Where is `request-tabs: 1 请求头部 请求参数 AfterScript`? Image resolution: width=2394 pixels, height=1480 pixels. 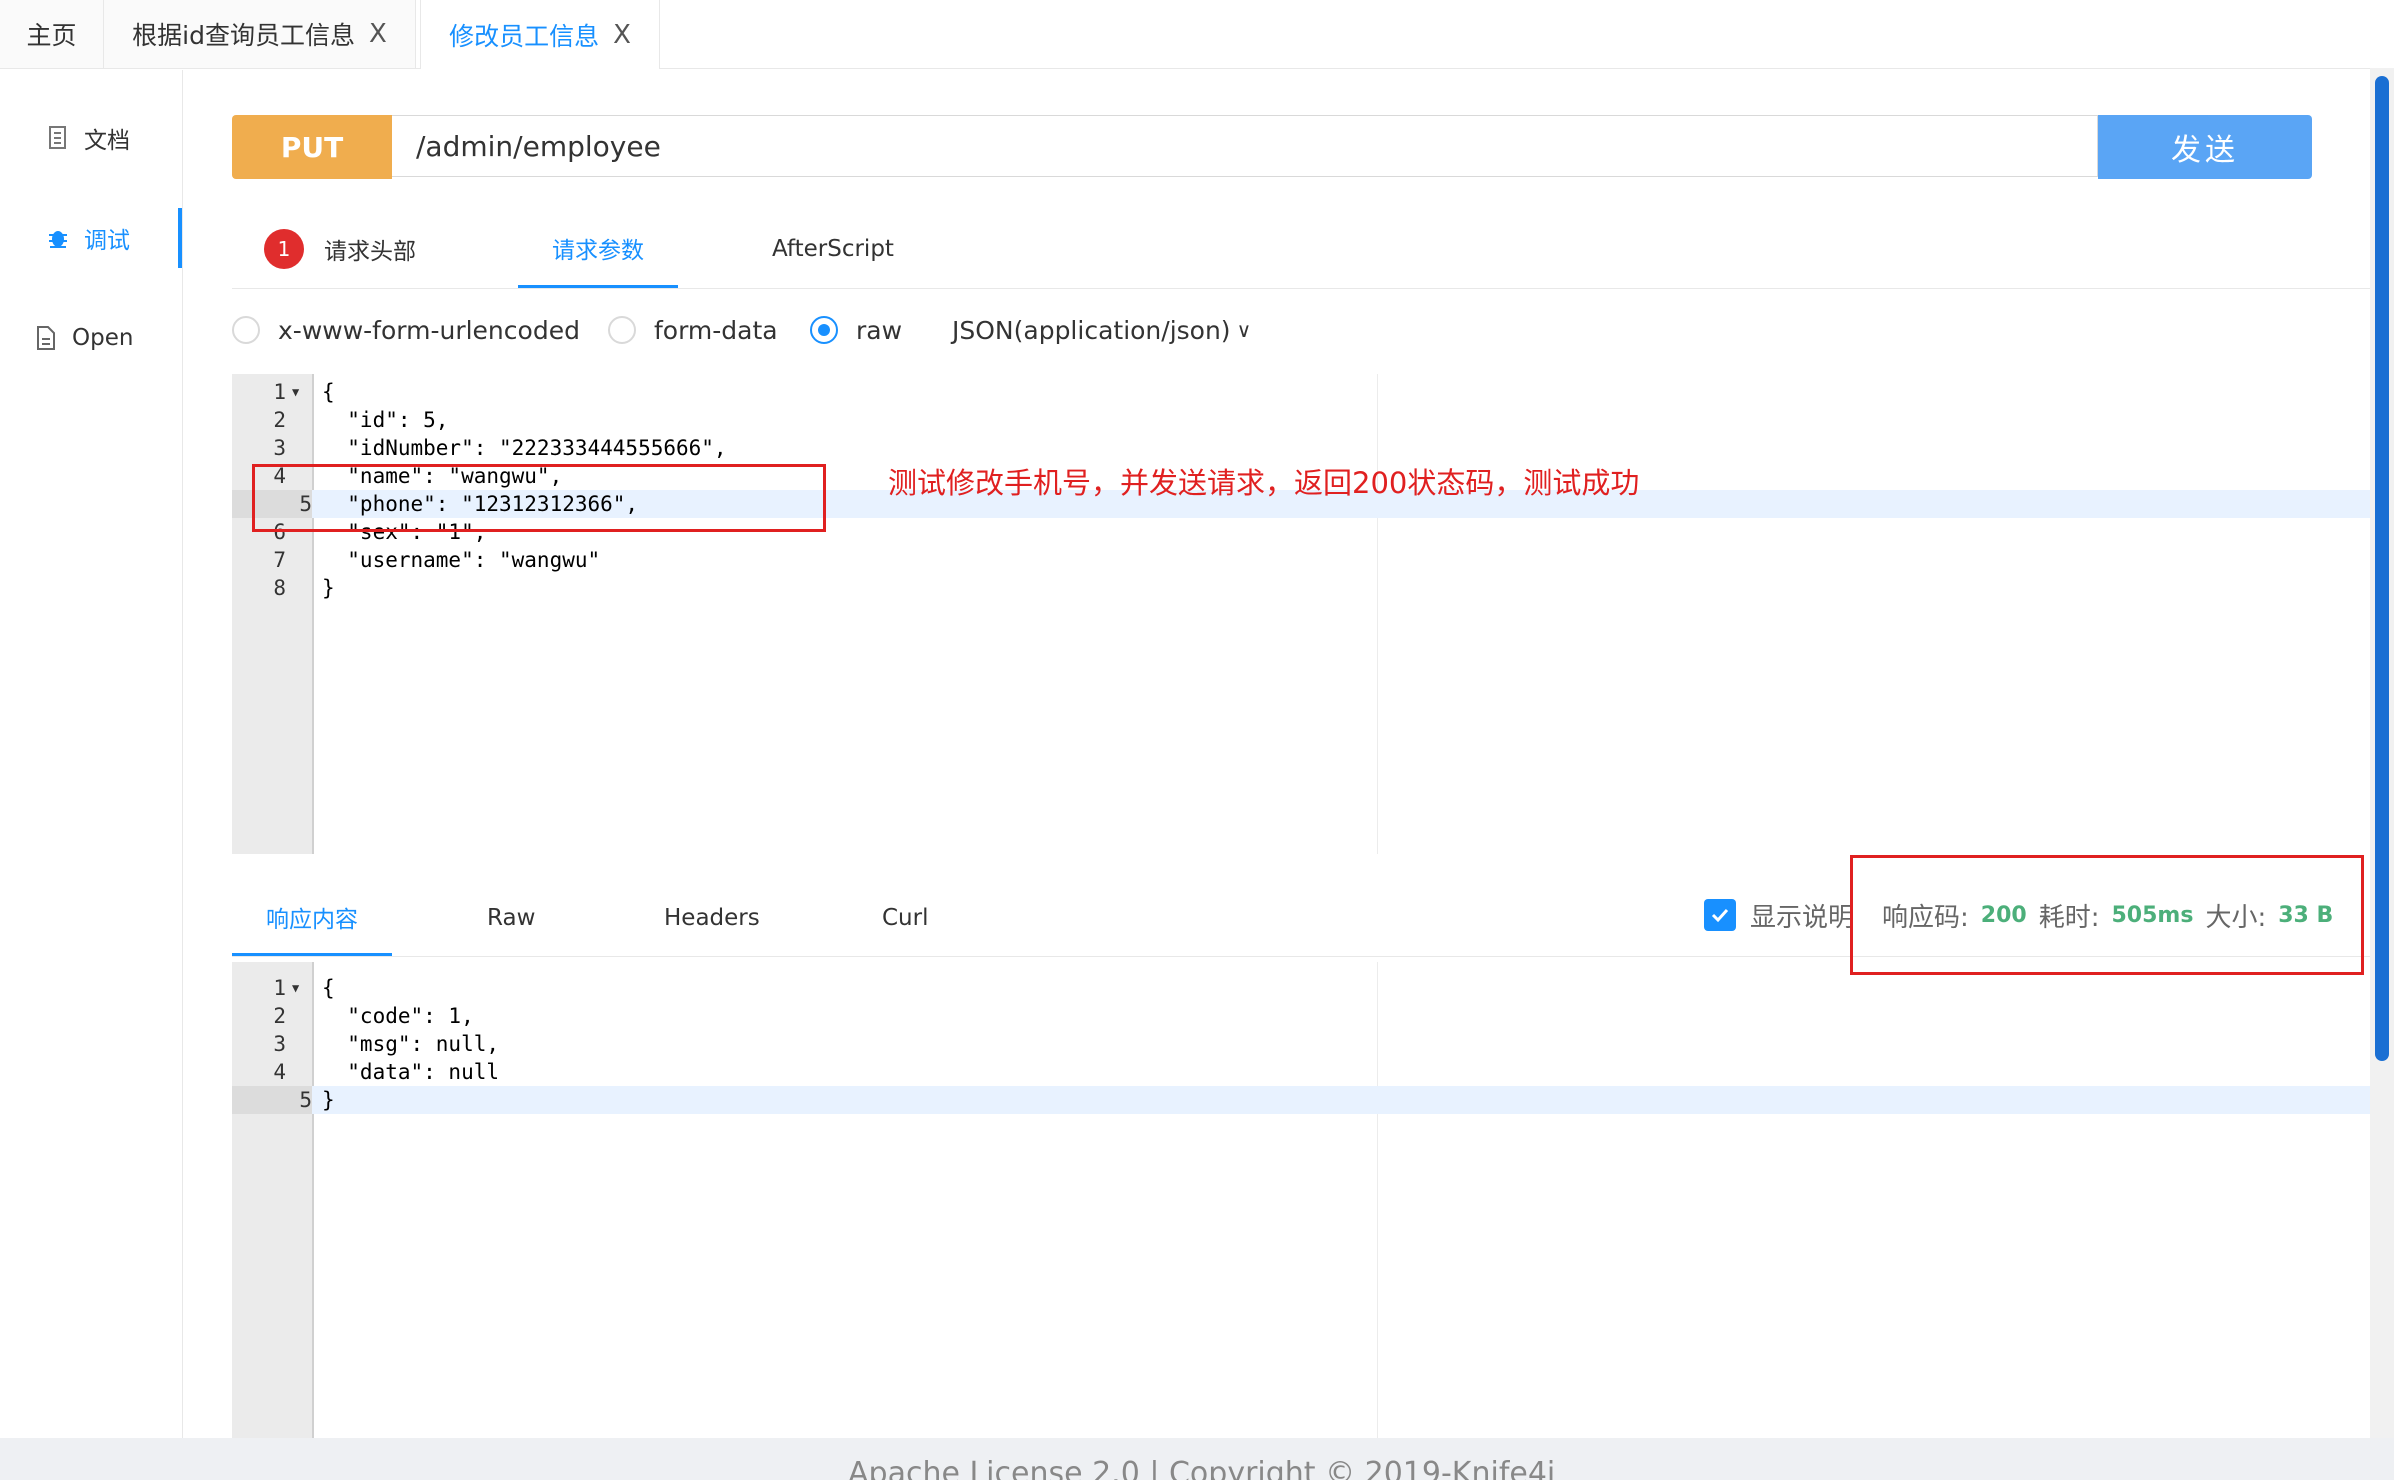
request-tabs: 1 请求头部 请求参数 AfterScript is located at coordinates (1301, 249).